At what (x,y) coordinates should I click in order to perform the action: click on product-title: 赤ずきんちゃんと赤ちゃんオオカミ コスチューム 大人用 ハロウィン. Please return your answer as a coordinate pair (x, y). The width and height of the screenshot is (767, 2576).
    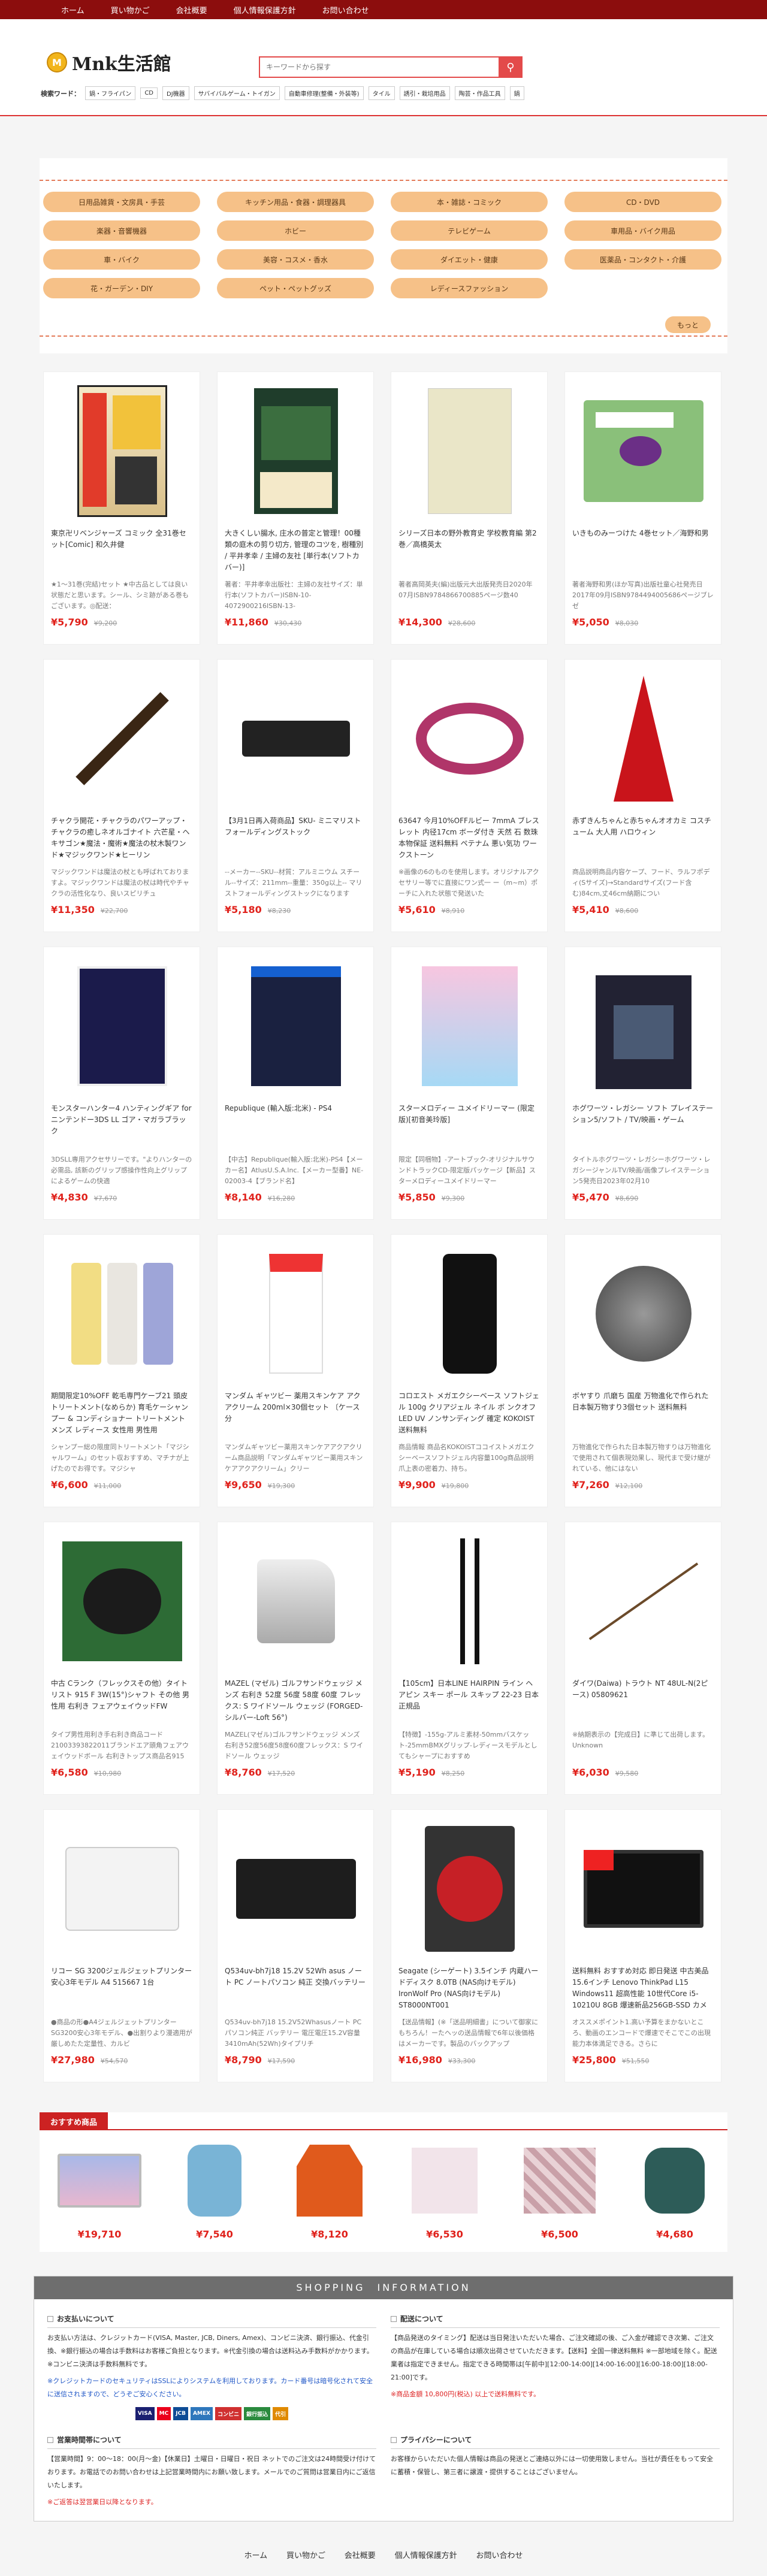
    Looking at the image, I should click on (643, 838).